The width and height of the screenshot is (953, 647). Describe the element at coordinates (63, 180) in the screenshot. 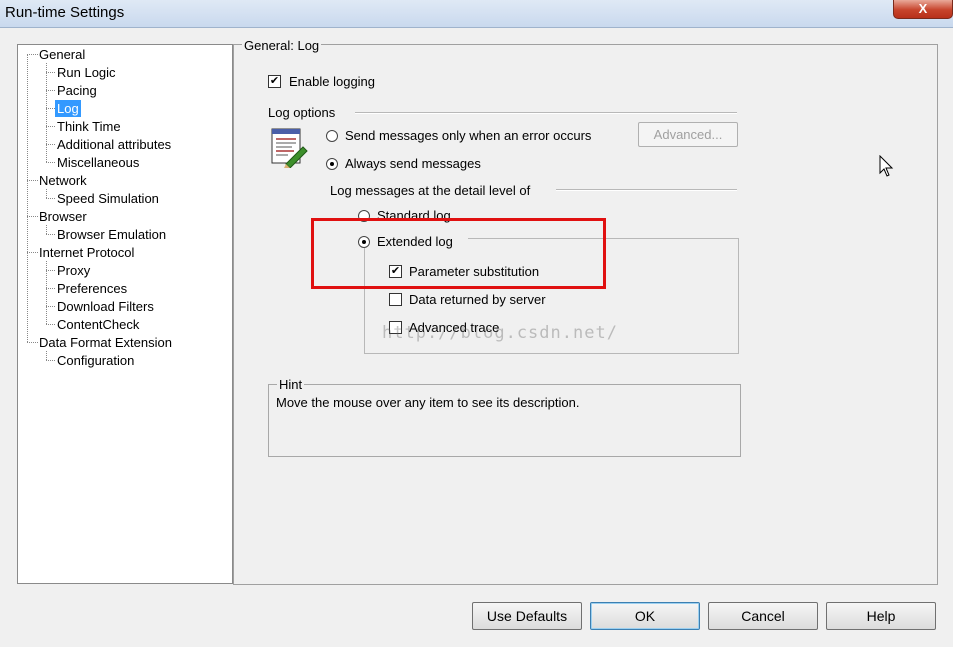

I see `tree-item-network: Network` at that location.